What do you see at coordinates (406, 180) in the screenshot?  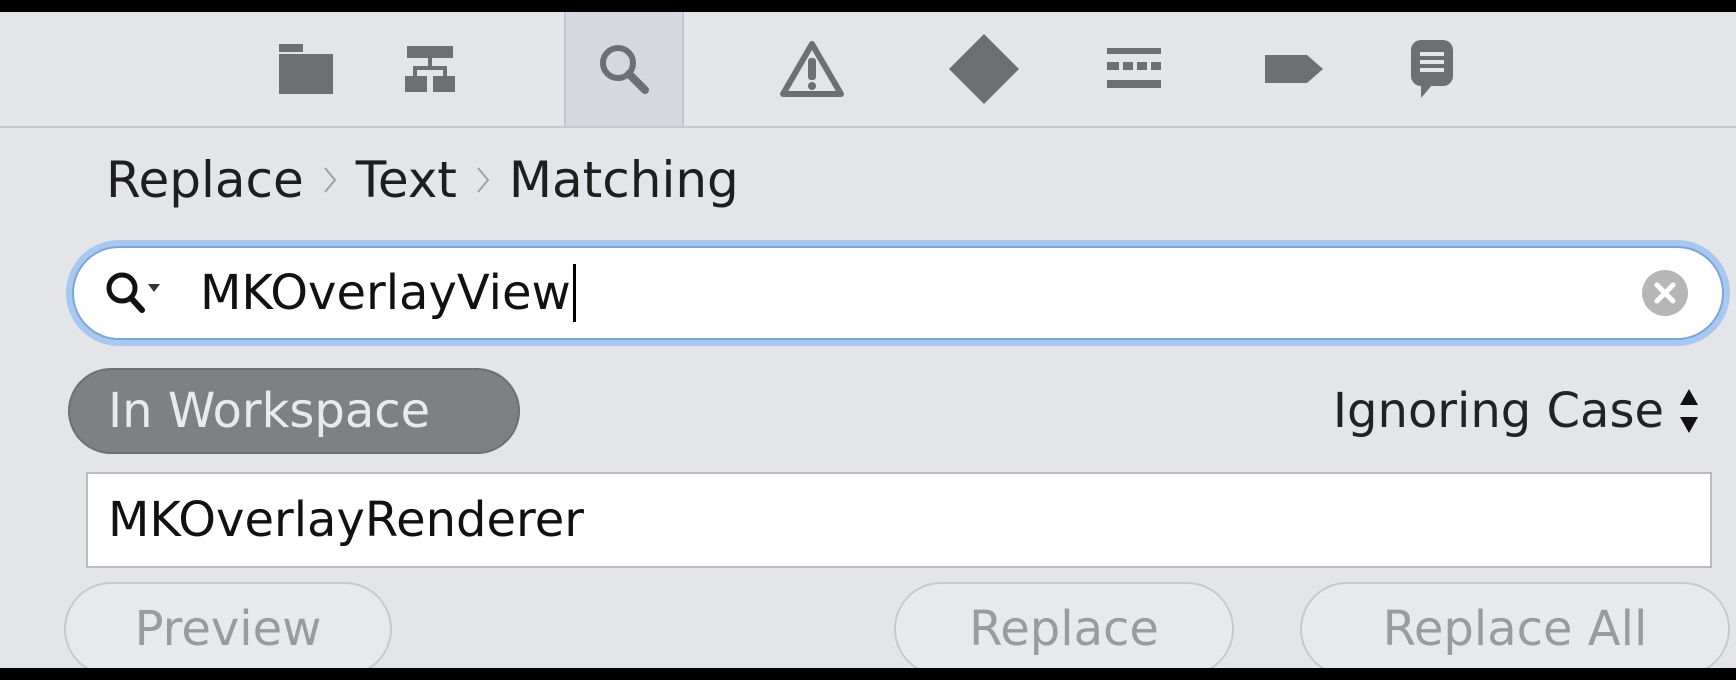 I see `breadcrumb-item-text: Text` at bounding box center [406, 180].